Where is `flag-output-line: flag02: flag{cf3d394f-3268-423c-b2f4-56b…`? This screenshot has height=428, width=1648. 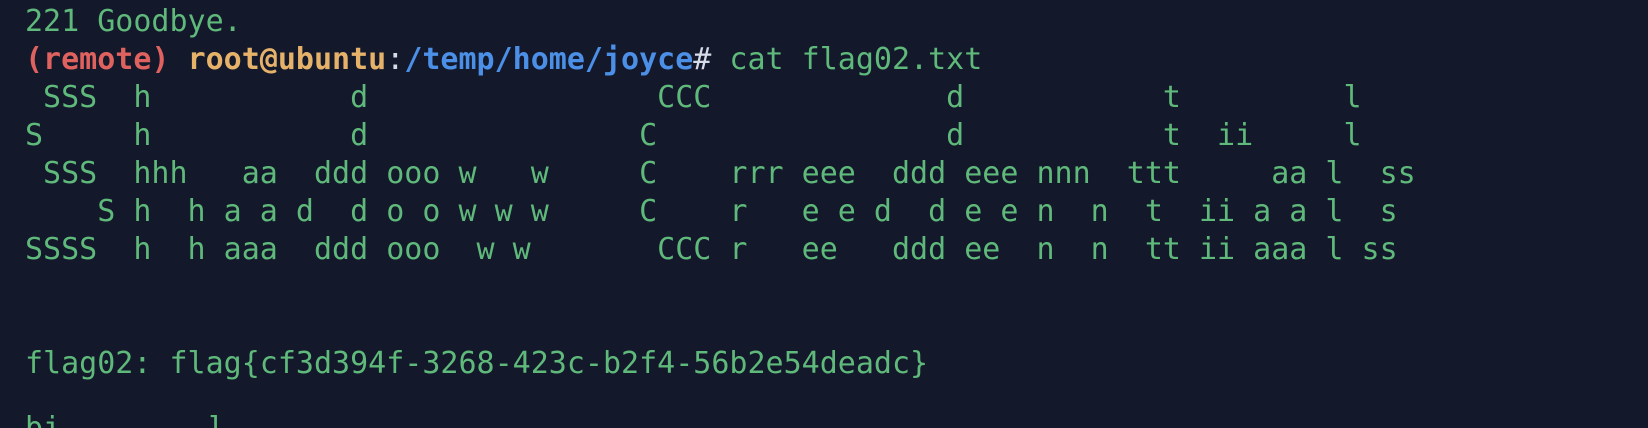 flag-output-line: flag02: flag{cf3d394f-3268-423c-b2f4-56b… is located at coordinates (477, 363).